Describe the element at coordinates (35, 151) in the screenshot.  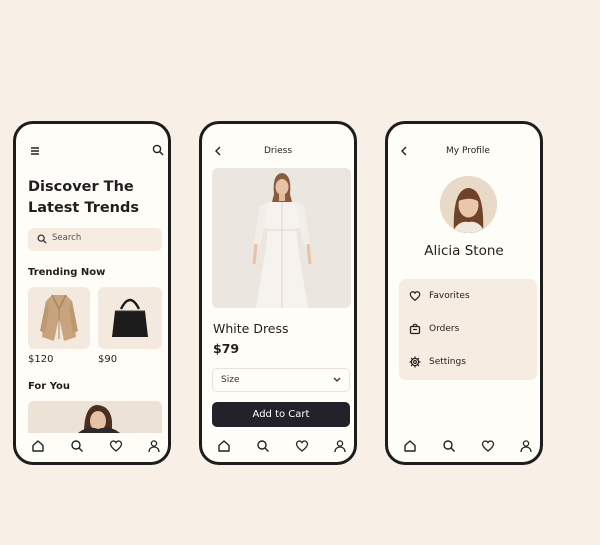
I see `menu-icon` at that location.